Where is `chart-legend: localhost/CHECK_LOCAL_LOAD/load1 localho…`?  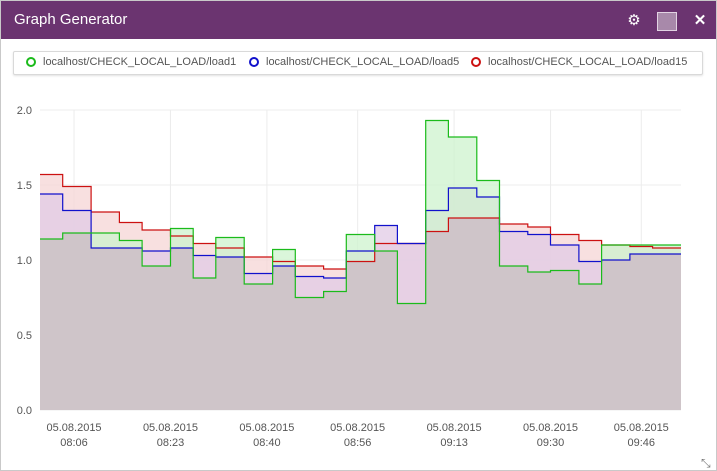 chart-legend: localhost/CHECK_LOCAL_LOAD/load1 localho… is located at coordinates (358, 63).